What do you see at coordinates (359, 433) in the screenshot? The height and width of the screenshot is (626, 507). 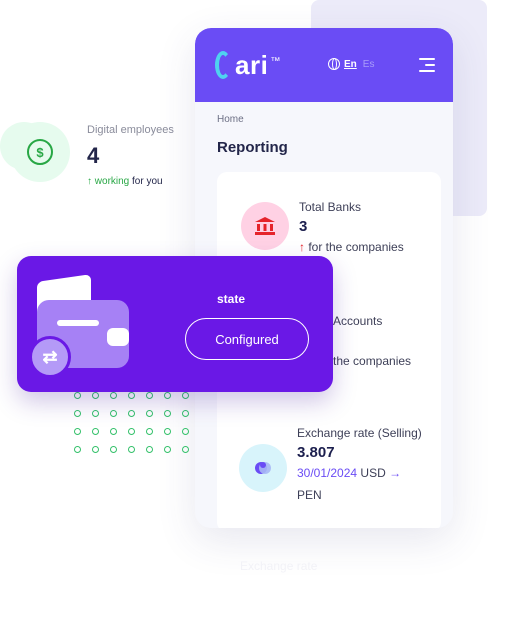 I see `exchange-rate-label: Exchange rate (Selling)` at bounding box center [359, 433].